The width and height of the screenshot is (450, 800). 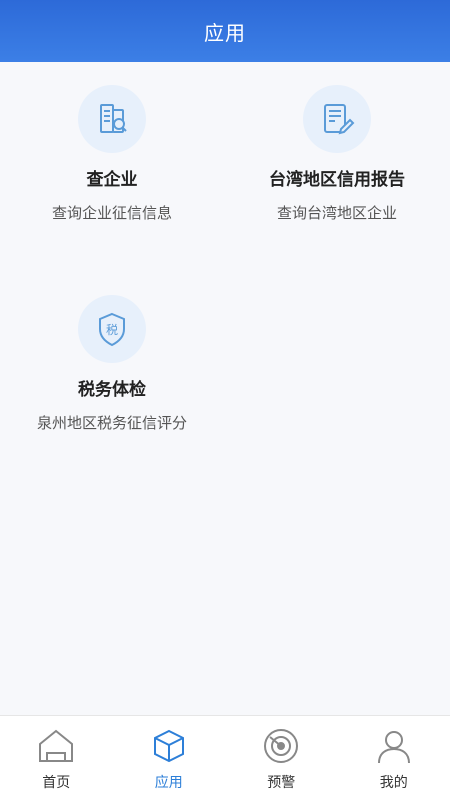 I want to click on tab-alerts: 预警, so click(x=281, y=758).